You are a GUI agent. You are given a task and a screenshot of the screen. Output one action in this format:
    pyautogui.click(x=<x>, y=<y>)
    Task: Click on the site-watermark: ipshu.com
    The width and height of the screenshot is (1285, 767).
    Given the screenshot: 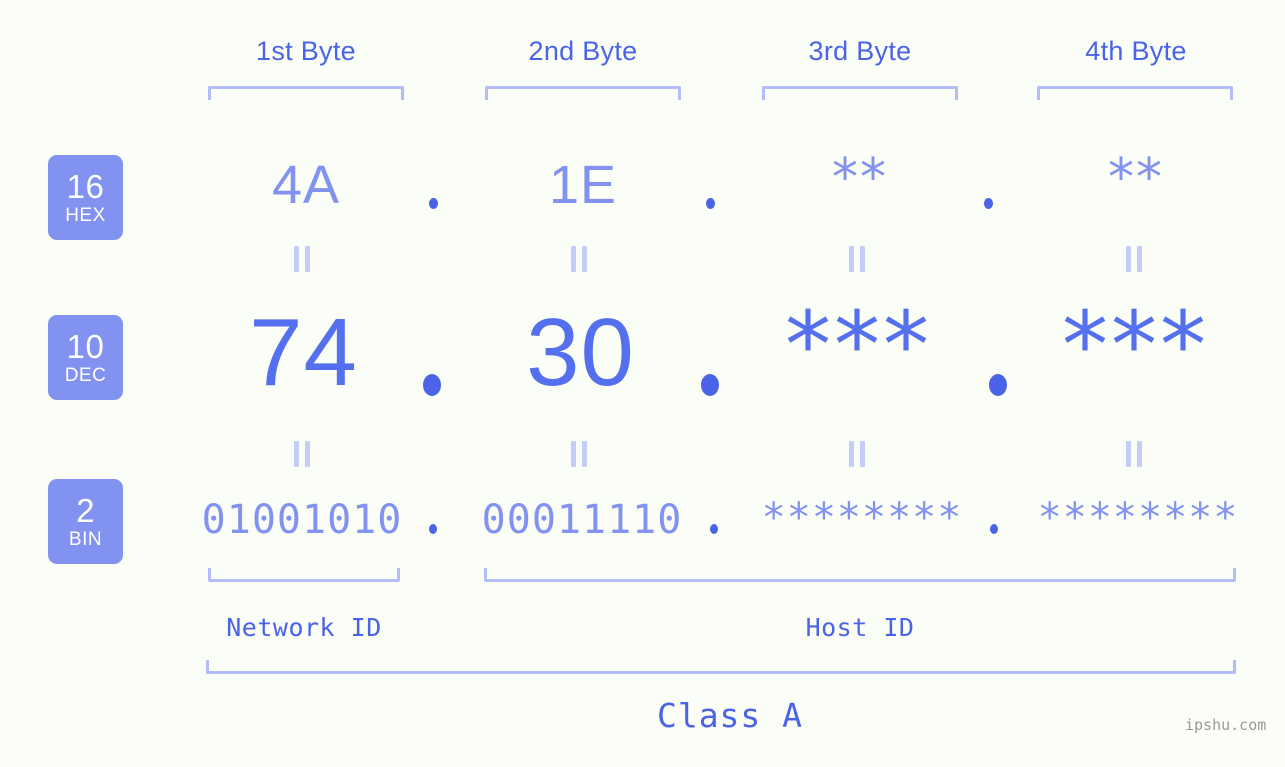 What is the action you would take?
    pyautogui.click(x=1226, y=725)
    